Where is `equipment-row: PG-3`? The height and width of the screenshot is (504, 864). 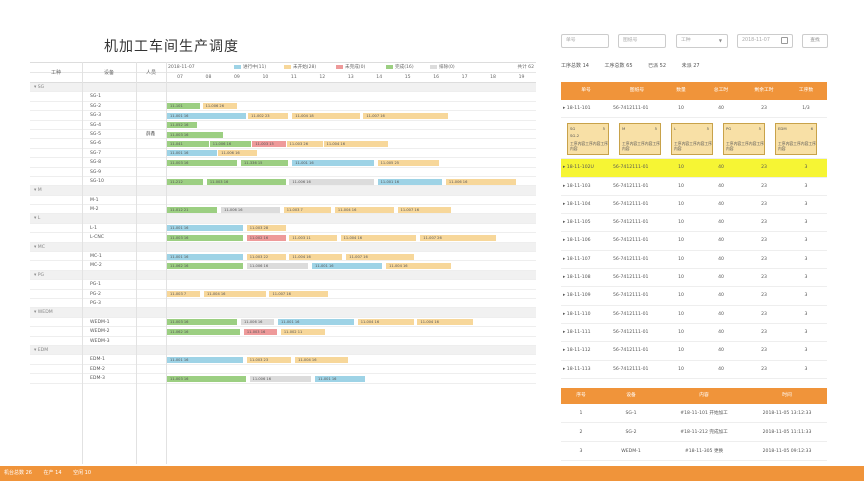 equipment-row: PG-3 is located at coordinates (283, 304).